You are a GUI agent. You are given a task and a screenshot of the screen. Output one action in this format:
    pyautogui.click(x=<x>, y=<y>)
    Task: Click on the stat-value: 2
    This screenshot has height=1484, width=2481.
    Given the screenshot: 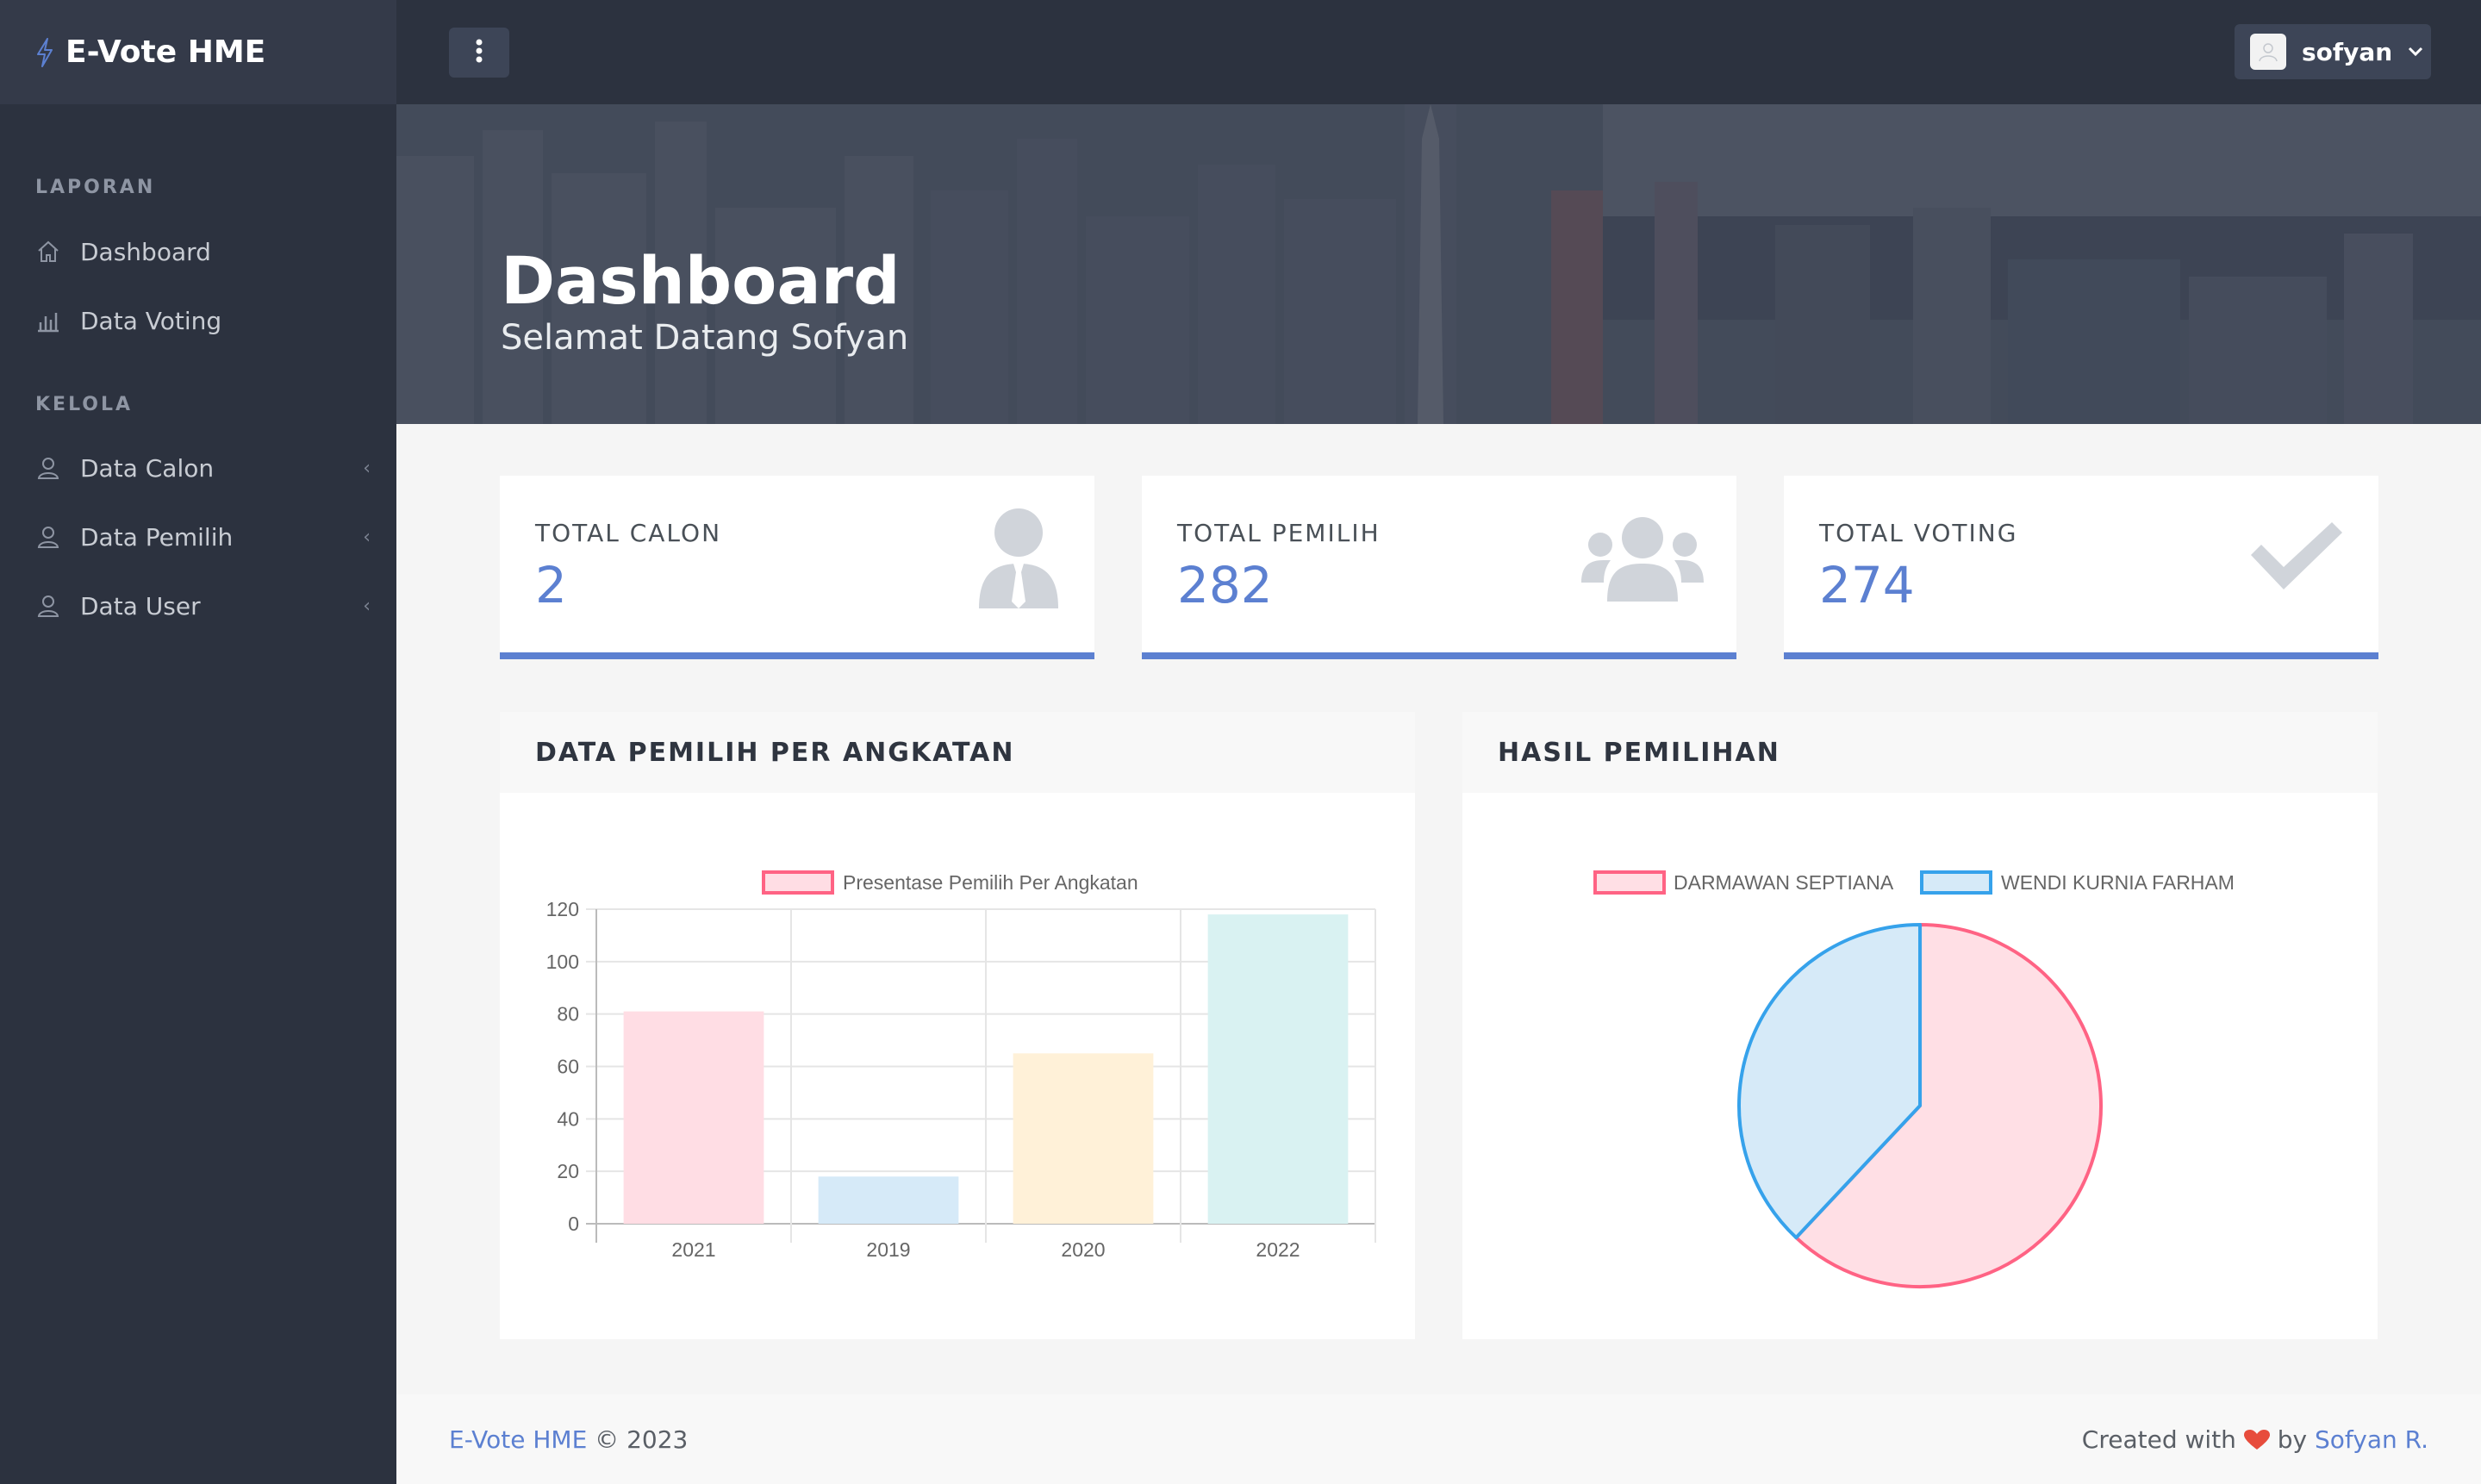 What is the action you would take?
    pyautogui.click(x=551, y=585)
    